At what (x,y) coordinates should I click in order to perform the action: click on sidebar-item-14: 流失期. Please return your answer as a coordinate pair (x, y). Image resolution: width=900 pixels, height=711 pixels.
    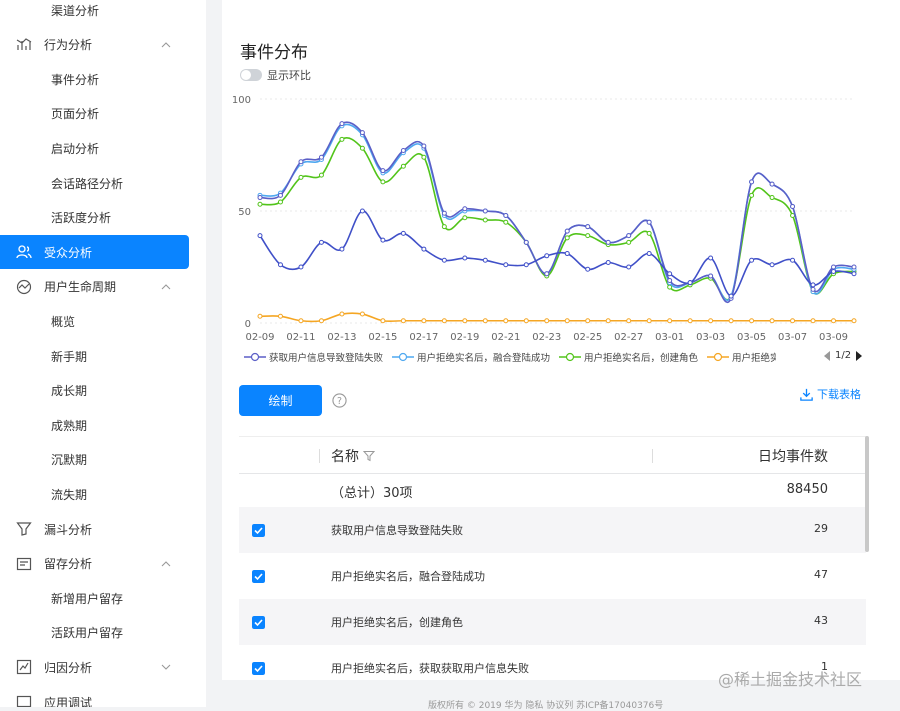
    Looking at the image, I should click on (95, 494).